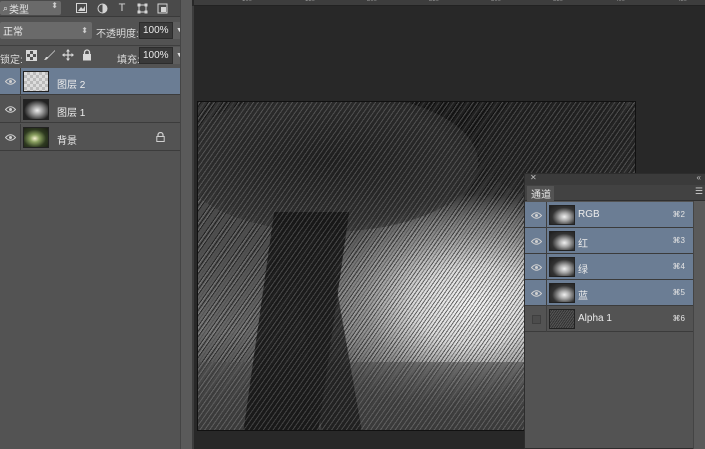 The width and height of the screenshot is (705, 449). What do you see at coordinates (247, 1) in the screenshot?
I see `ruler-label: 100` at bounding box center [247, 1].